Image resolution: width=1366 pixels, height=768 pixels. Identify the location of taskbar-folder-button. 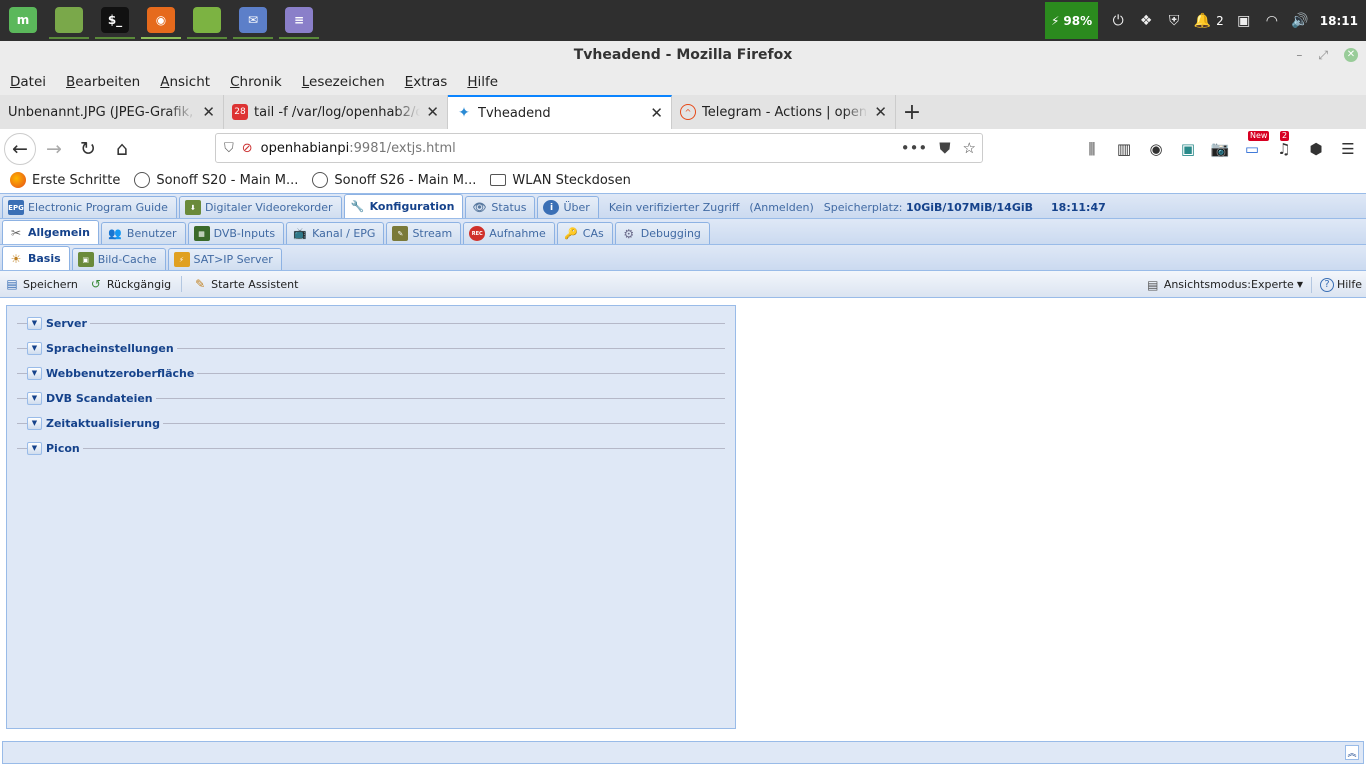
(207, 21).